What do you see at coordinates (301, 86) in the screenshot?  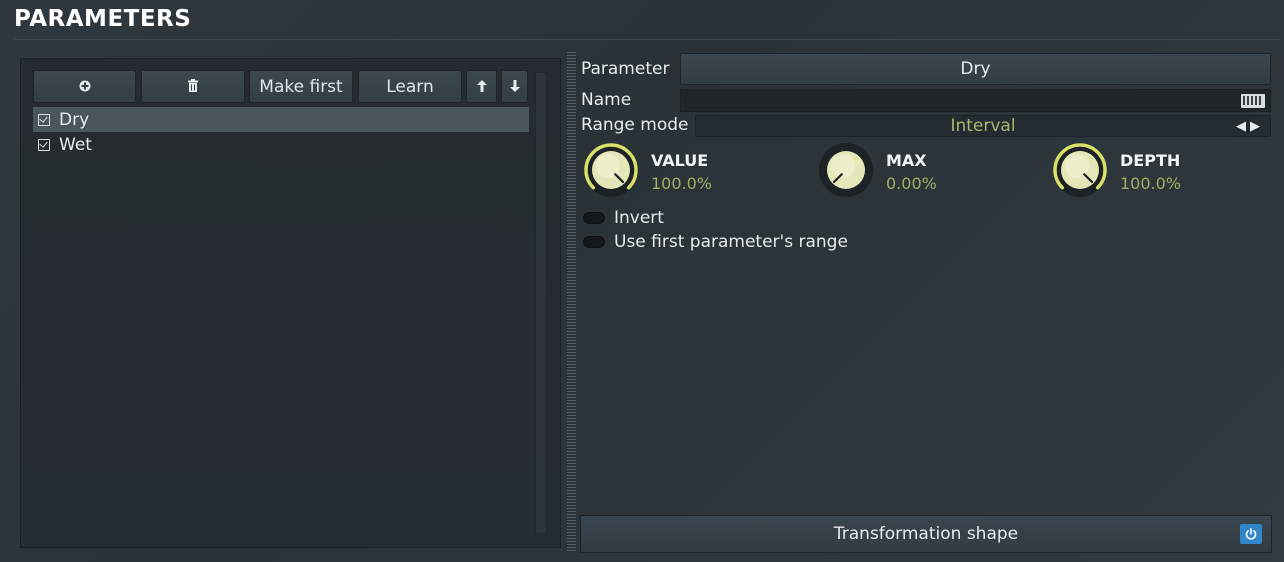 I see `make-first-button: Make first` at bounding box center [301, 86].